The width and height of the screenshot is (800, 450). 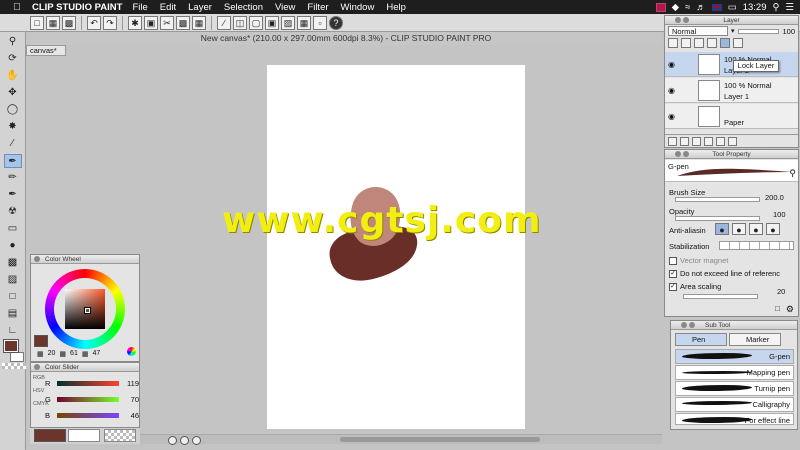 I want to click on subtool-item: G-pen, so click(x=734, y=356).